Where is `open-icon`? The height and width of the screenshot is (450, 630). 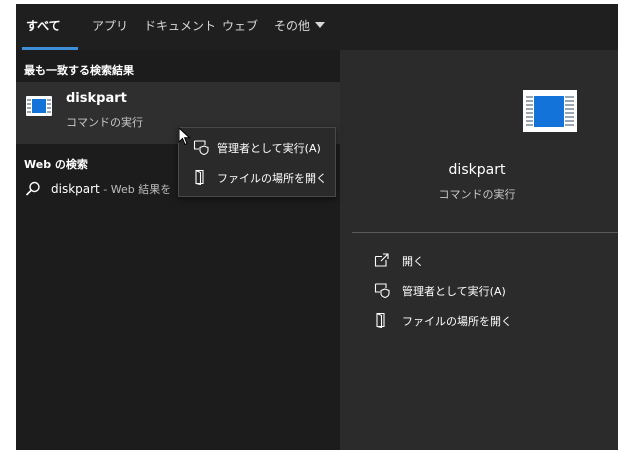
open-icon is located at coordinates (381, 260).